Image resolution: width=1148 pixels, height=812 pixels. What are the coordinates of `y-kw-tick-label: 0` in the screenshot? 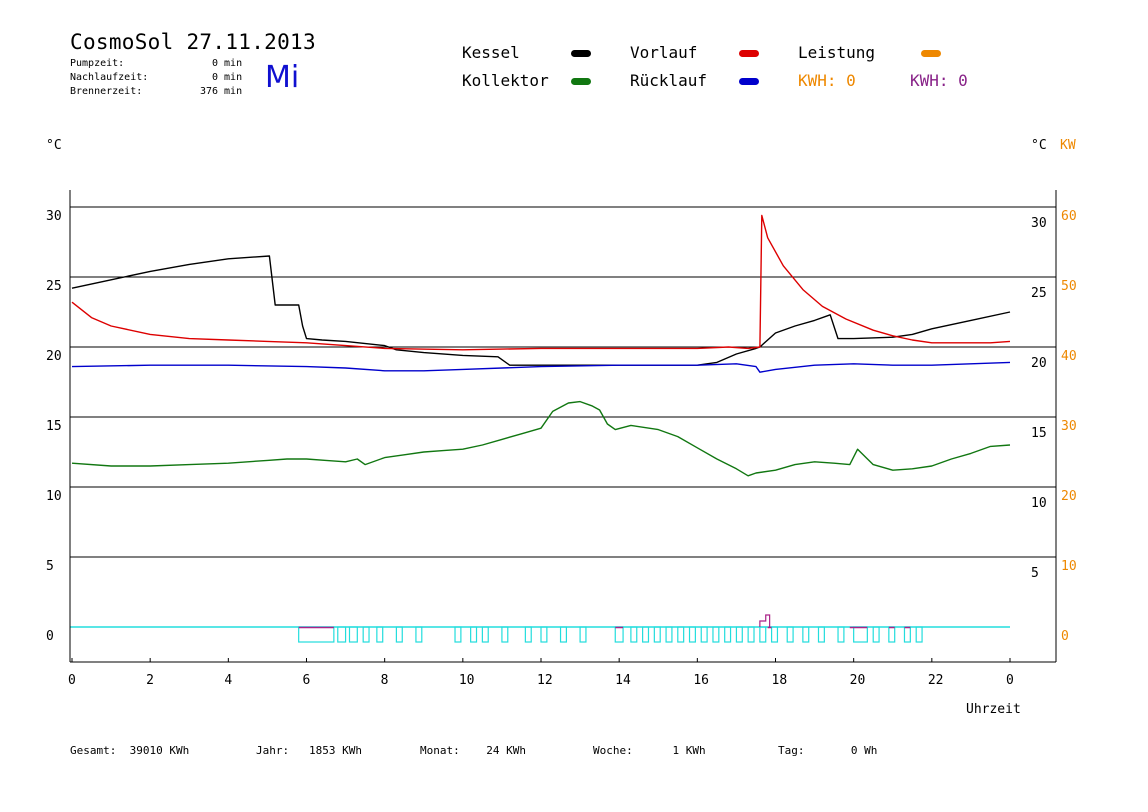 It's located at (1065, 636).